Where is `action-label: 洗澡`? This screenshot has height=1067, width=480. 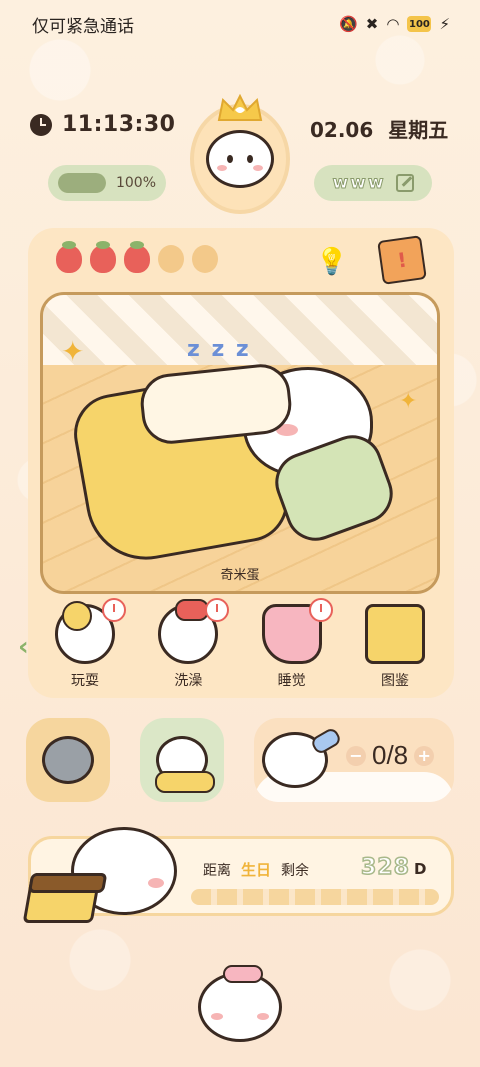
action-label: 洗澡 is located at coordinates (188, 681).